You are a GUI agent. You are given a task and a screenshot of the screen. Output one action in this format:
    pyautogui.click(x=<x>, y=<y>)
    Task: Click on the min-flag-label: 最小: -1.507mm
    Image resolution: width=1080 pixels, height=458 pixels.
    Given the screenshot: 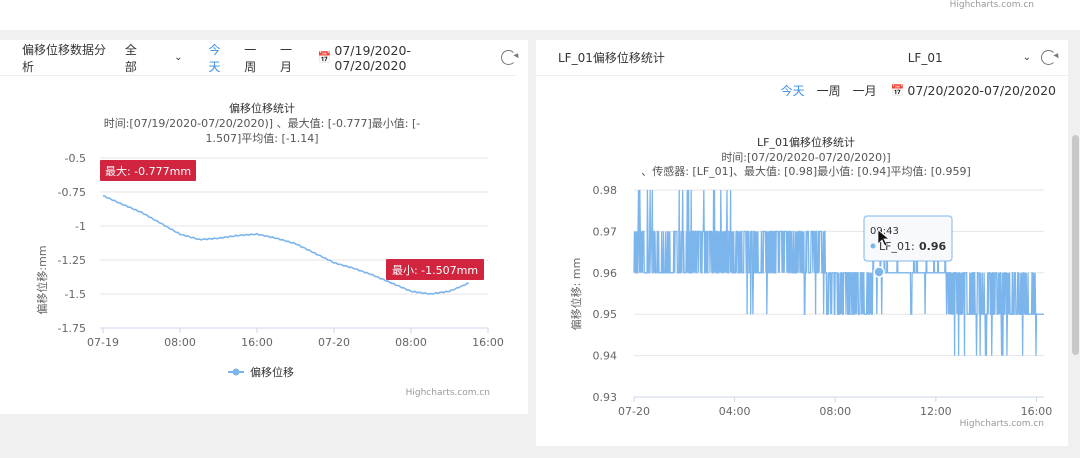 What is the action you would take?
    pyautogui.click(x=435, y=270)
    